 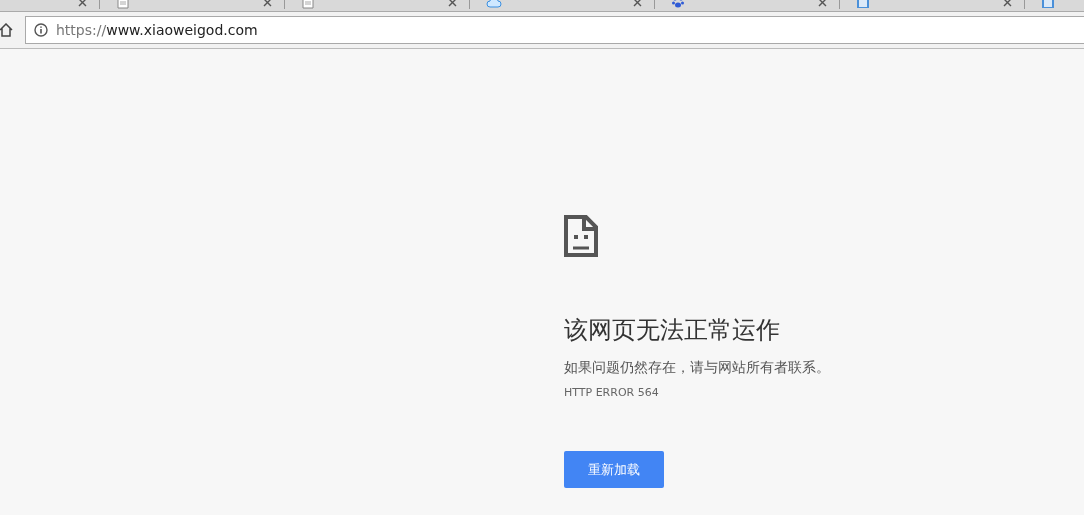 What do you see at coordinates (41, 30) in the screenshot?
I see `info-icon` at bounding box center [41, 30].